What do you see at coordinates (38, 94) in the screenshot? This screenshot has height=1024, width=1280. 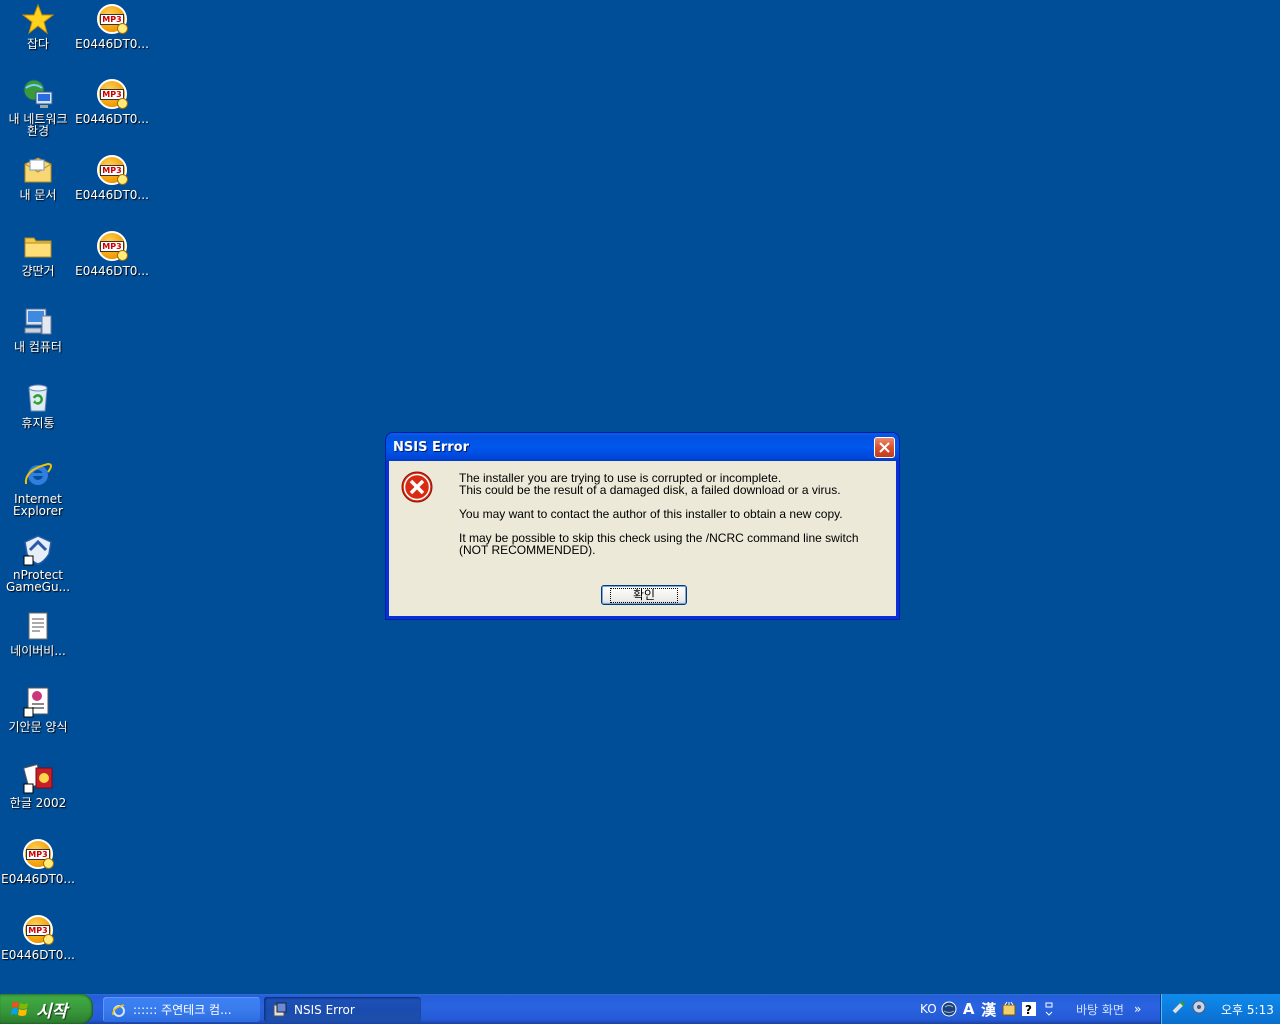 I see `network-icon` at bounding box center [38, 94].